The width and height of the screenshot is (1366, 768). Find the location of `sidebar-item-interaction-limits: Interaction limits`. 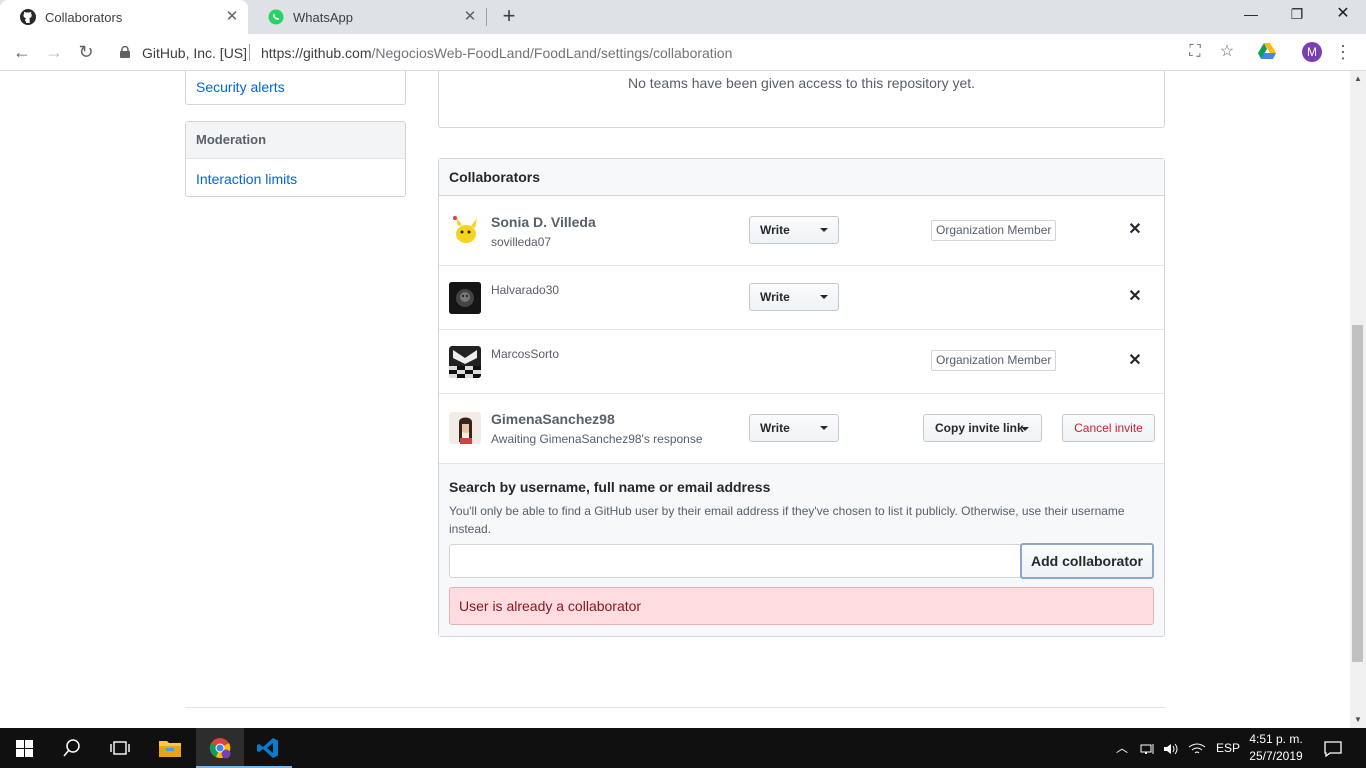

sidebar-item-interaction-limits: Interaction limits is located at coordinates (246, 179).